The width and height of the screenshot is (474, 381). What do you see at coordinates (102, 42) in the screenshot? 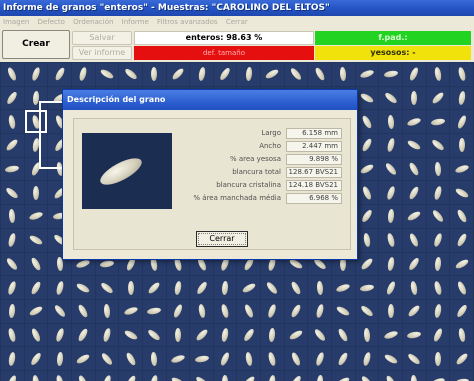
I see `save-report-button: Salvar informe` at bounding box center [102, 42].